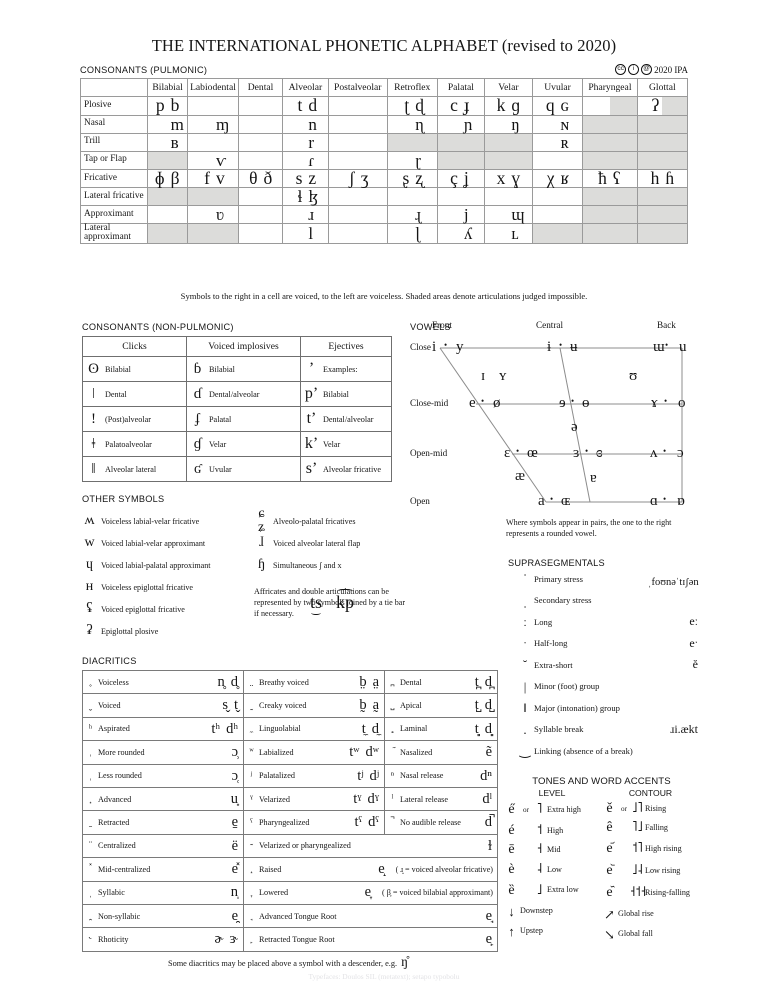 The width and height of the screenshot is (768, 994). Describe the element at coordinates (111, 893) in the screenshot. I see `diacritic-label: Syllabic` at that location.